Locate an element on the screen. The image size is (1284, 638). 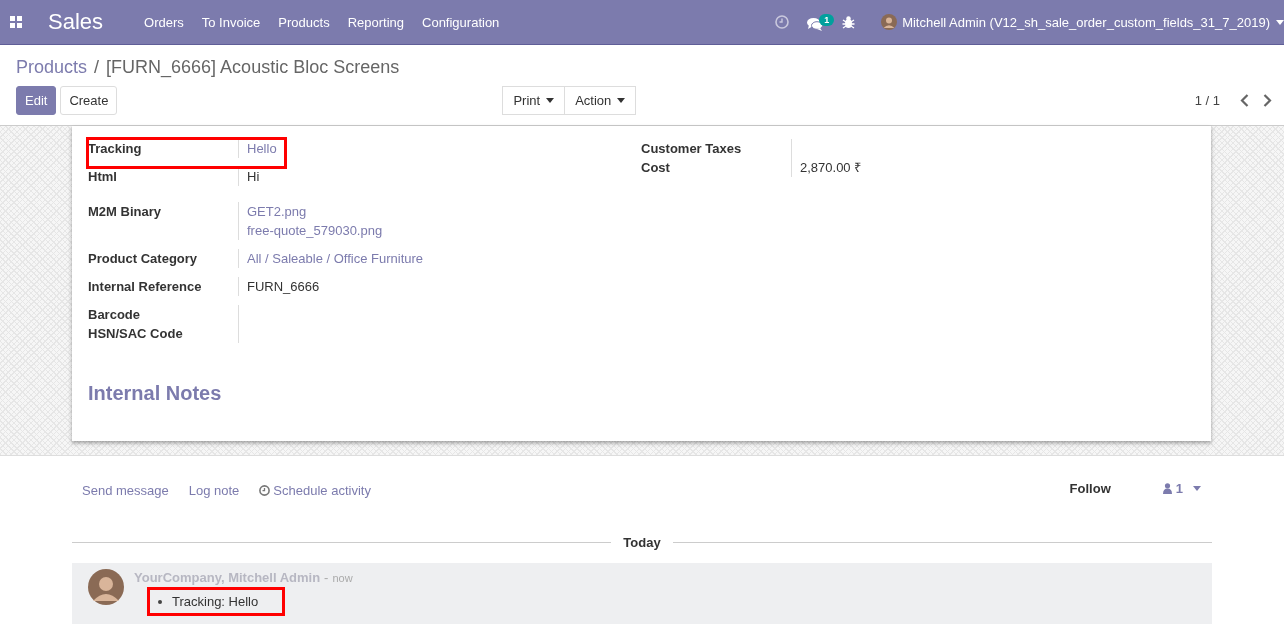
app-title: Sales is located at coordinates (76, 22).